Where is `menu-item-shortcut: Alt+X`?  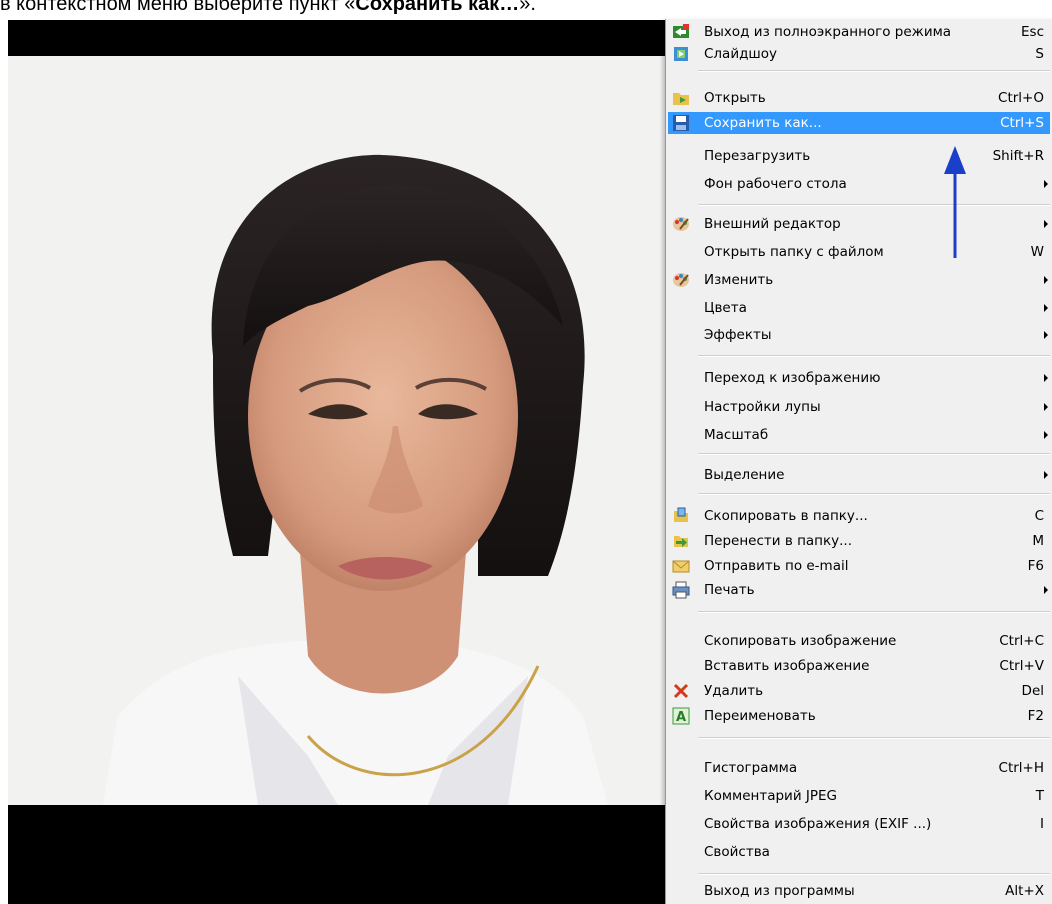 menu-item-shortcut: Alt+X is located at coordinates (1024, 891).